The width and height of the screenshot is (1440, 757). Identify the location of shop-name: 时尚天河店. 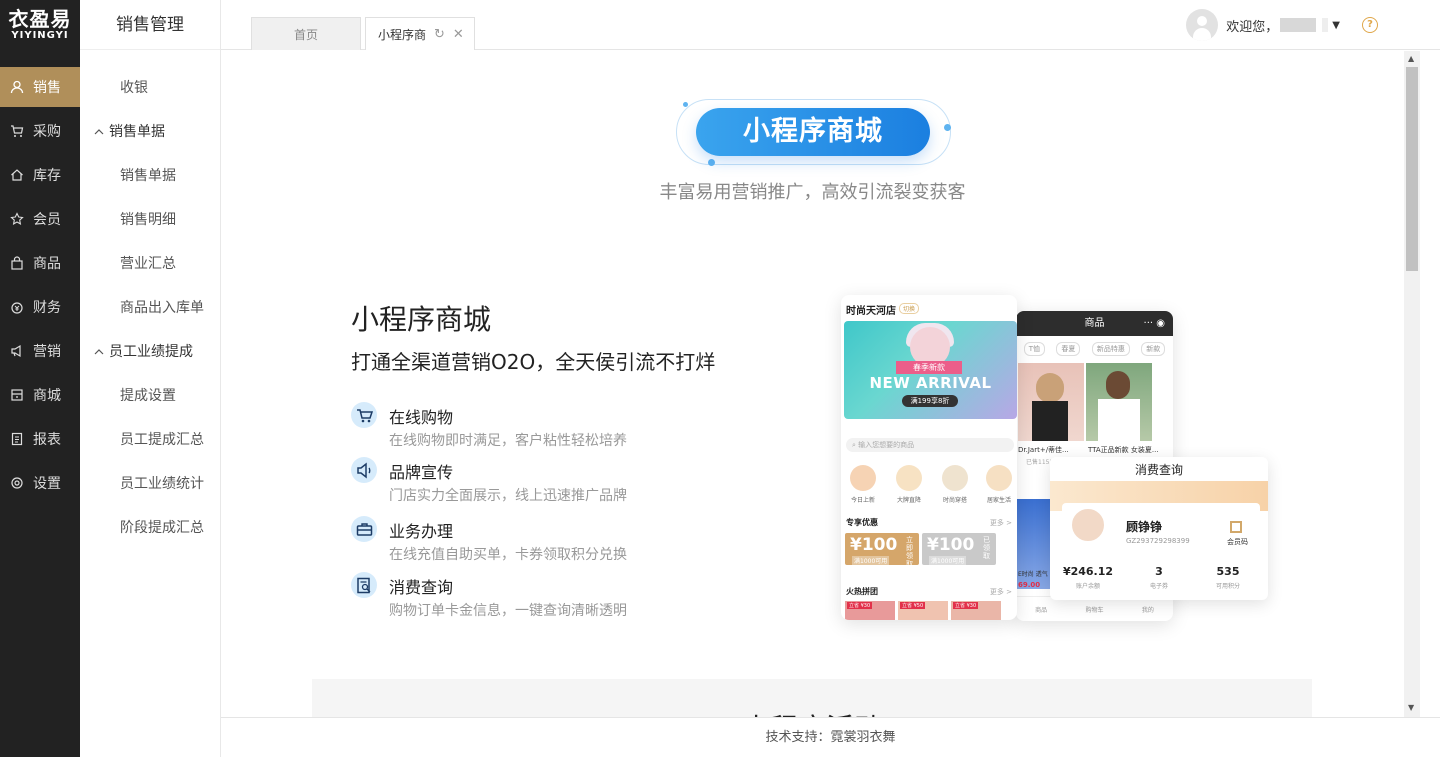
(871, 311).